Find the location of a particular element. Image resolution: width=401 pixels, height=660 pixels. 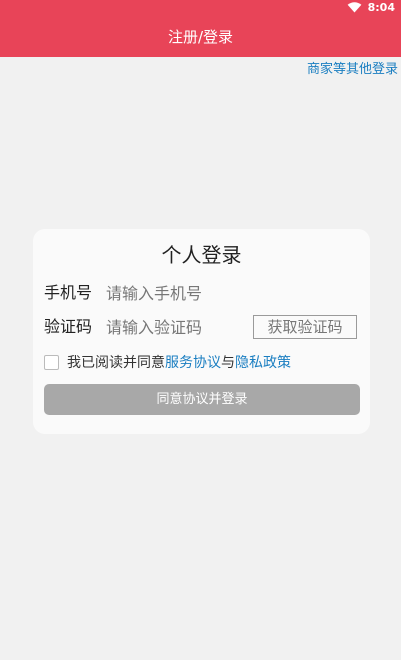

privacy-policy-link: 隐私政策 is located at coordinates (263, 362).